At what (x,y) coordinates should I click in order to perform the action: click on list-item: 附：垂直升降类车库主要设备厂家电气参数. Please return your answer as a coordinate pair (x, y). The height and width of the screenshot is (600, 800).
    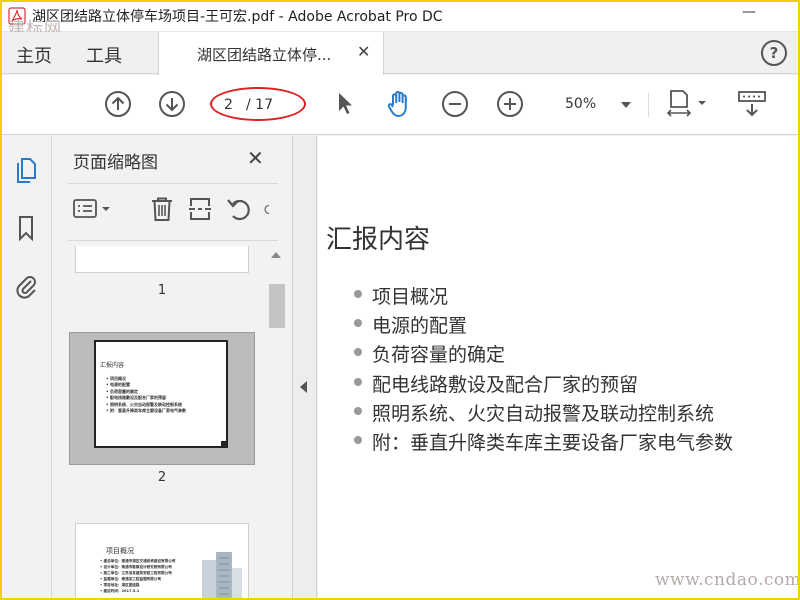
    Looking at the image, I should click on (543, 442).